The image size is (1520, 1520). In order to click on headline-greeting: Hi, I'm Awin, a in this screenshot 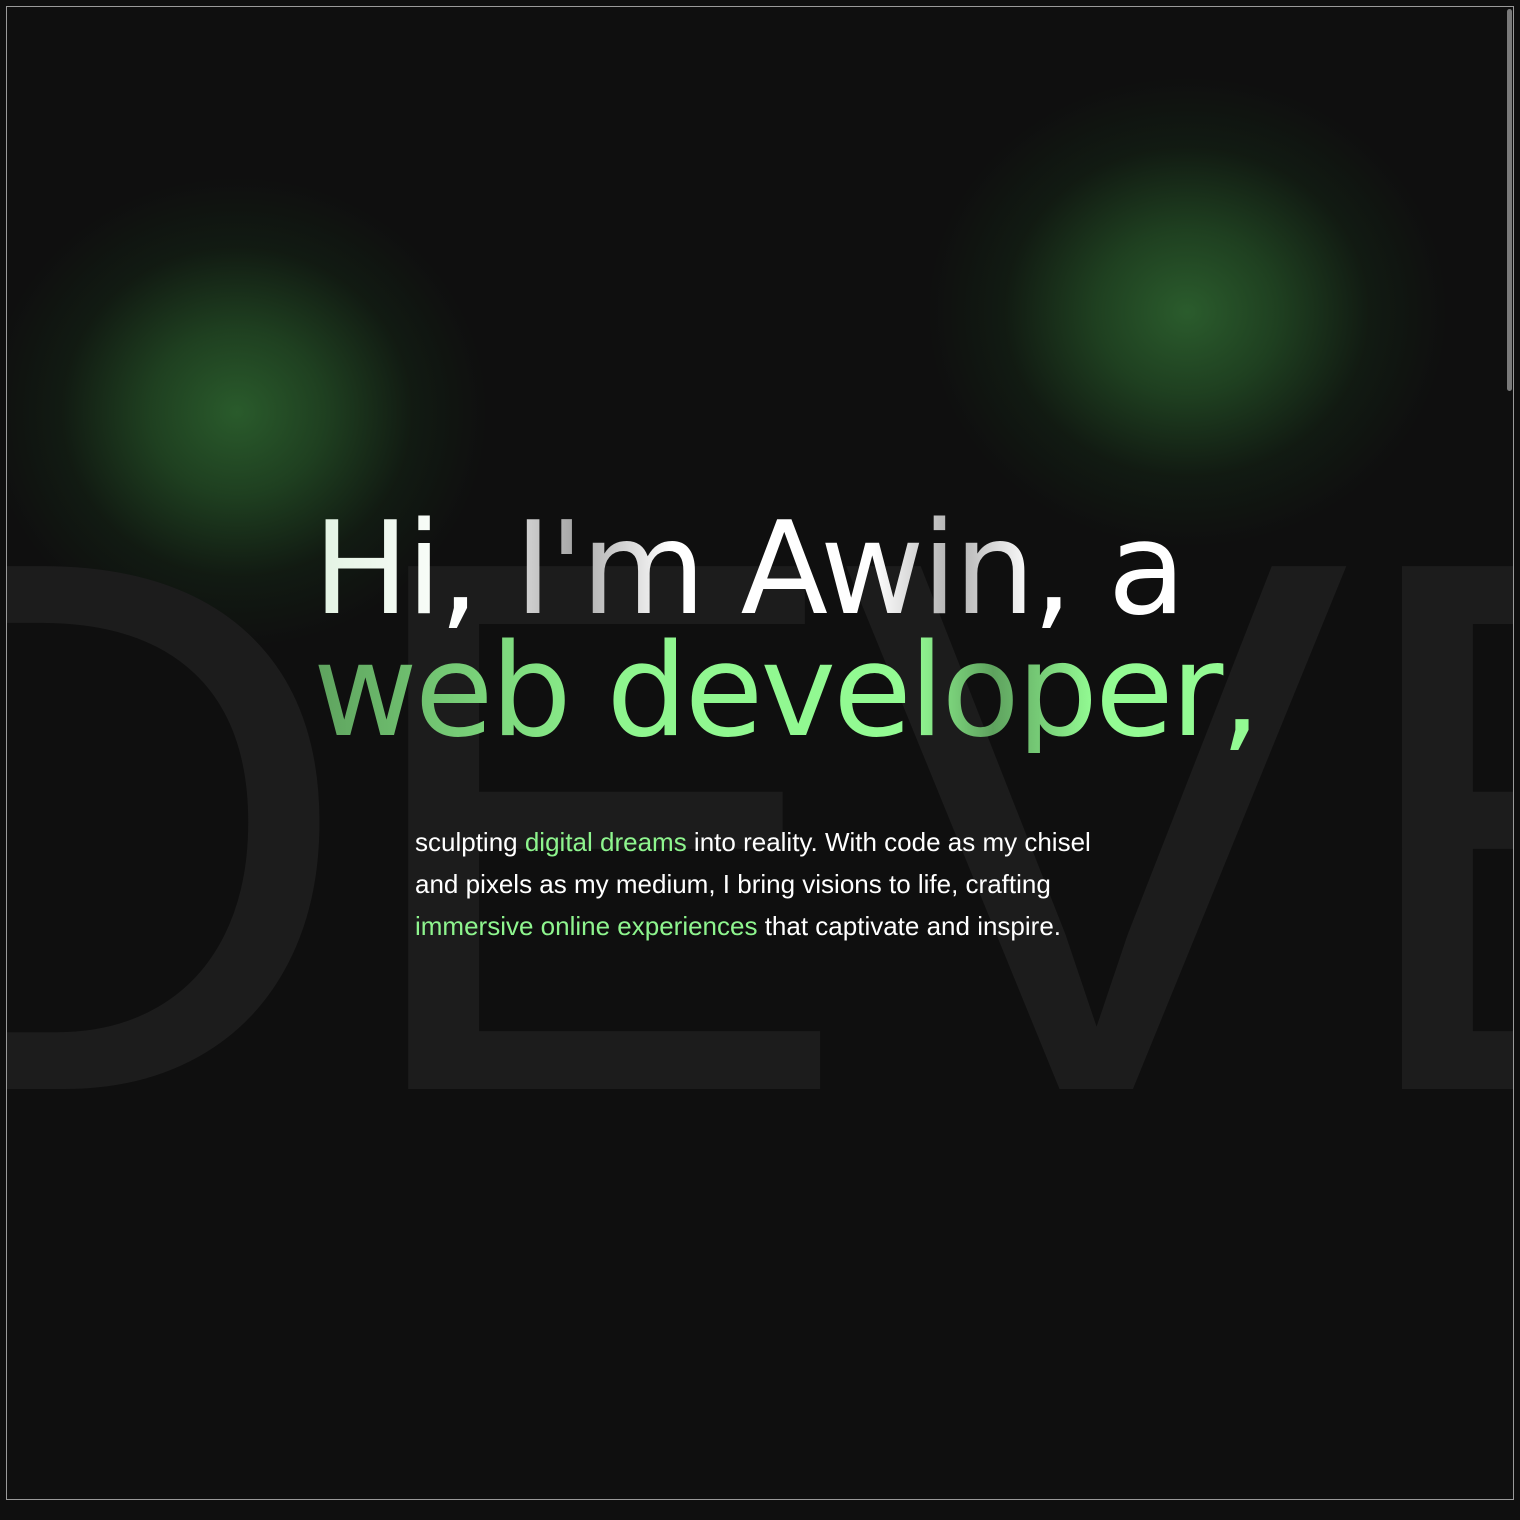, I will do `click(813, 570)`.